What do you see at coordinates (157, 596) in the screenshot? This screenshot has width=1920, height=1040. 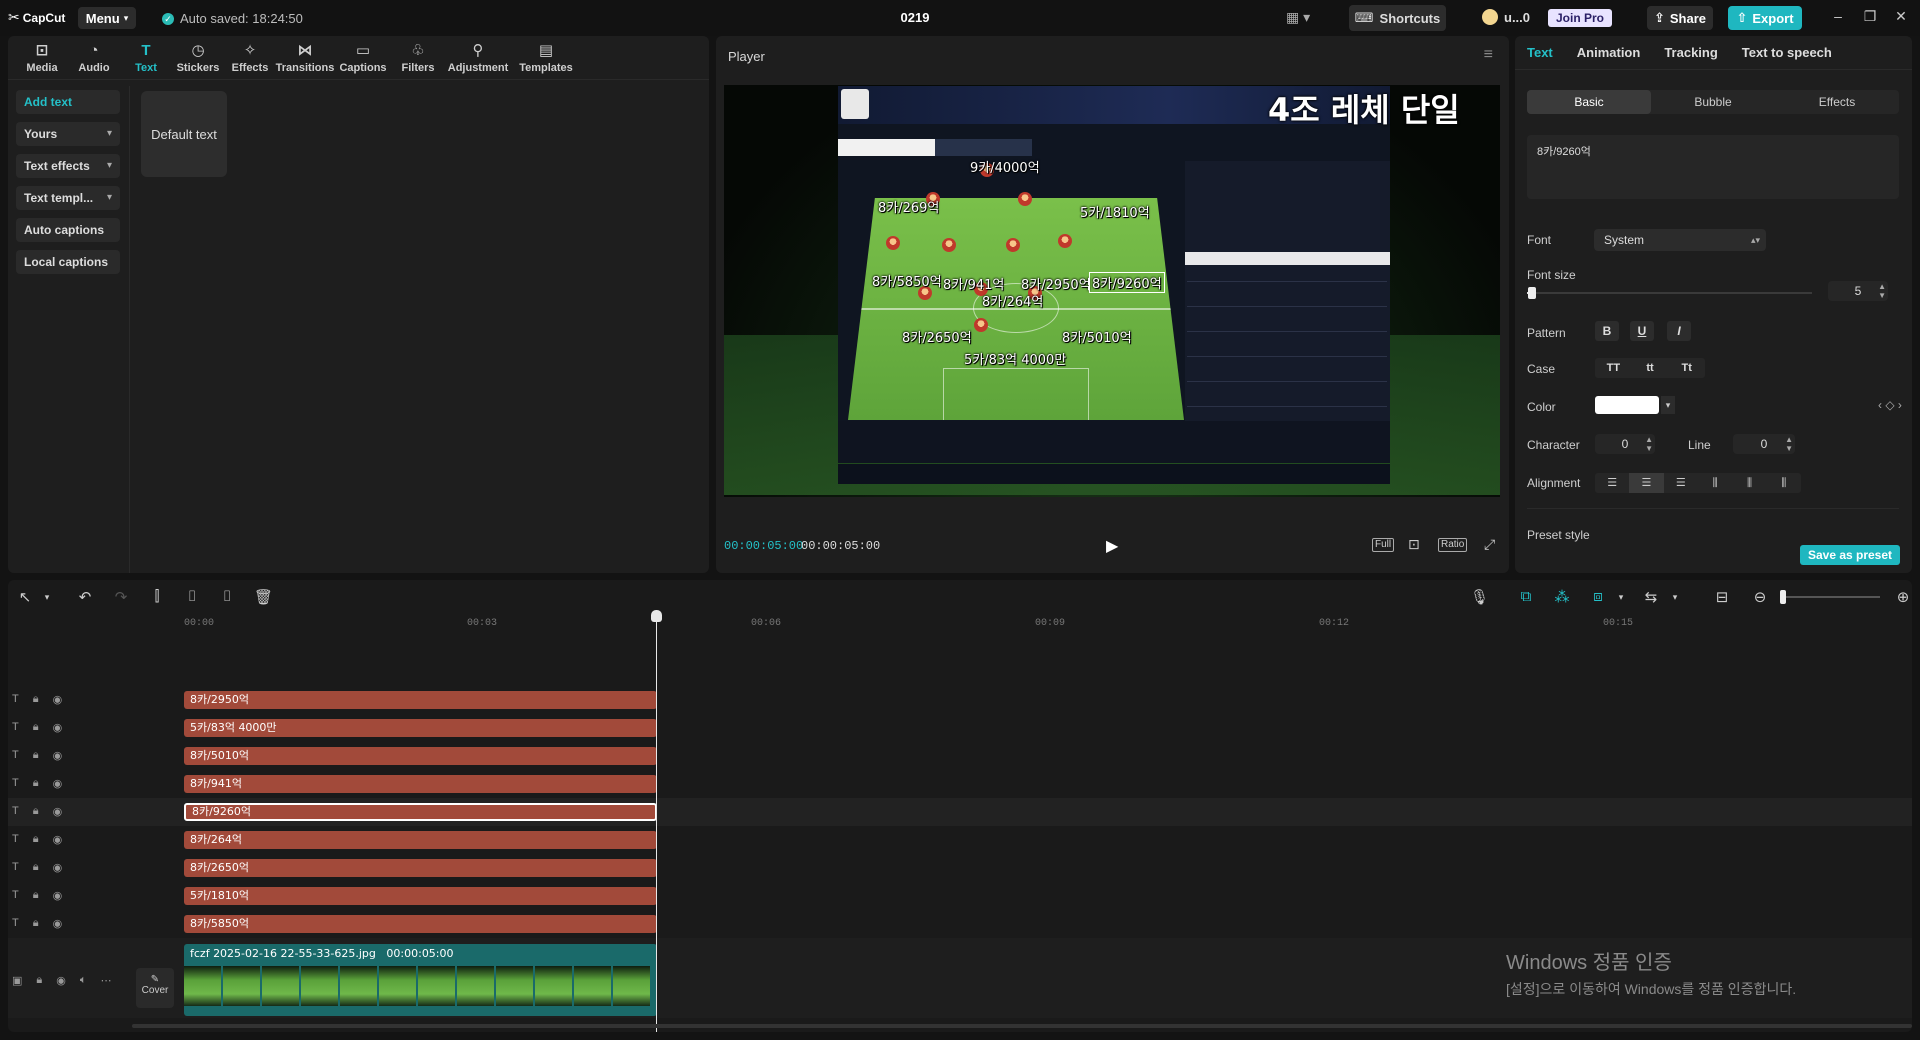 I see `split-icon: ⫿` at bounding box center [157, 596].